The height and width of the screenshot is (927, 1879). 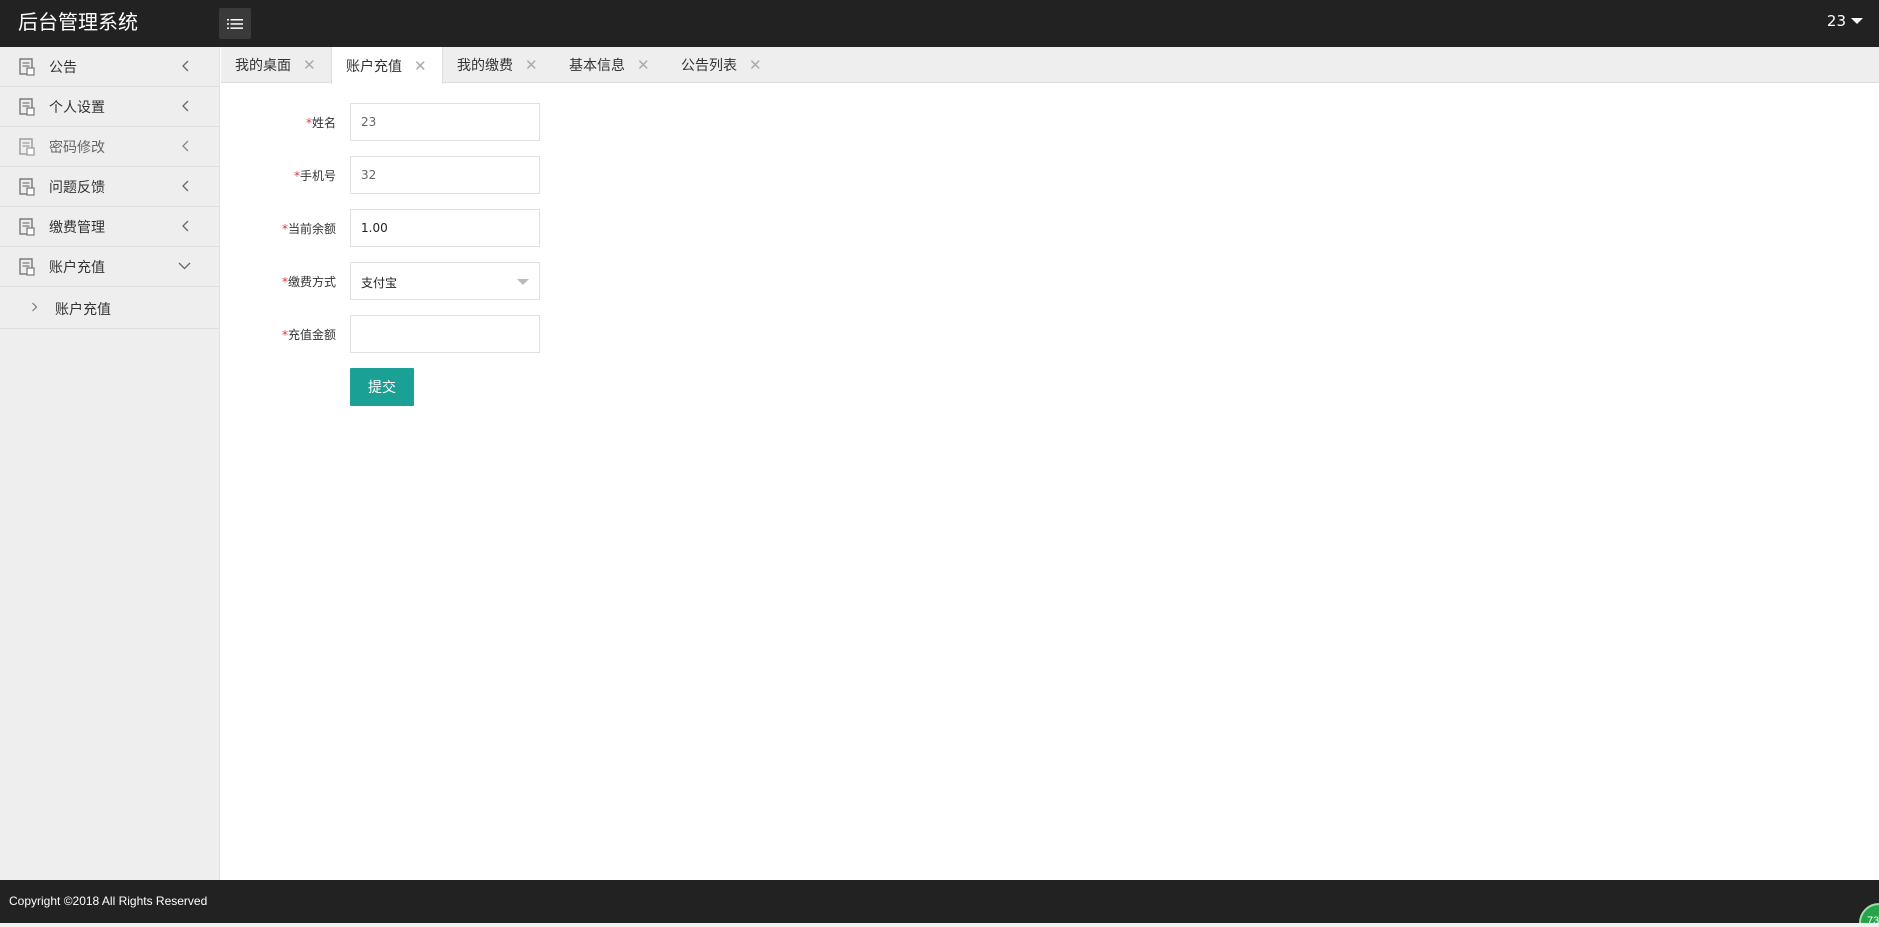 What do you see at coordinates (939, 925) in the screenshot?
I see `bottom-strip` at bounding box center [939, 925].